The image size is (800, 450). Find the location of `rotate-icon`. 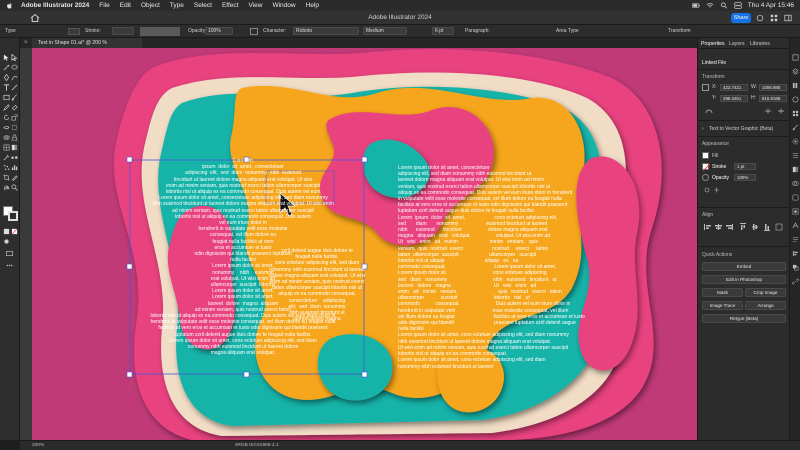

rotate-icon is located at coordinates (709, 111).